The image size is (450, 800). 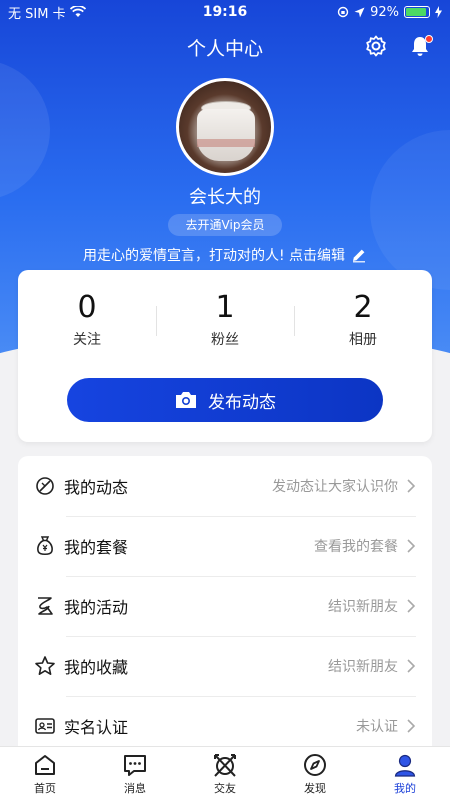 I want to click on id-card-icon, so click(x=45, y=726).